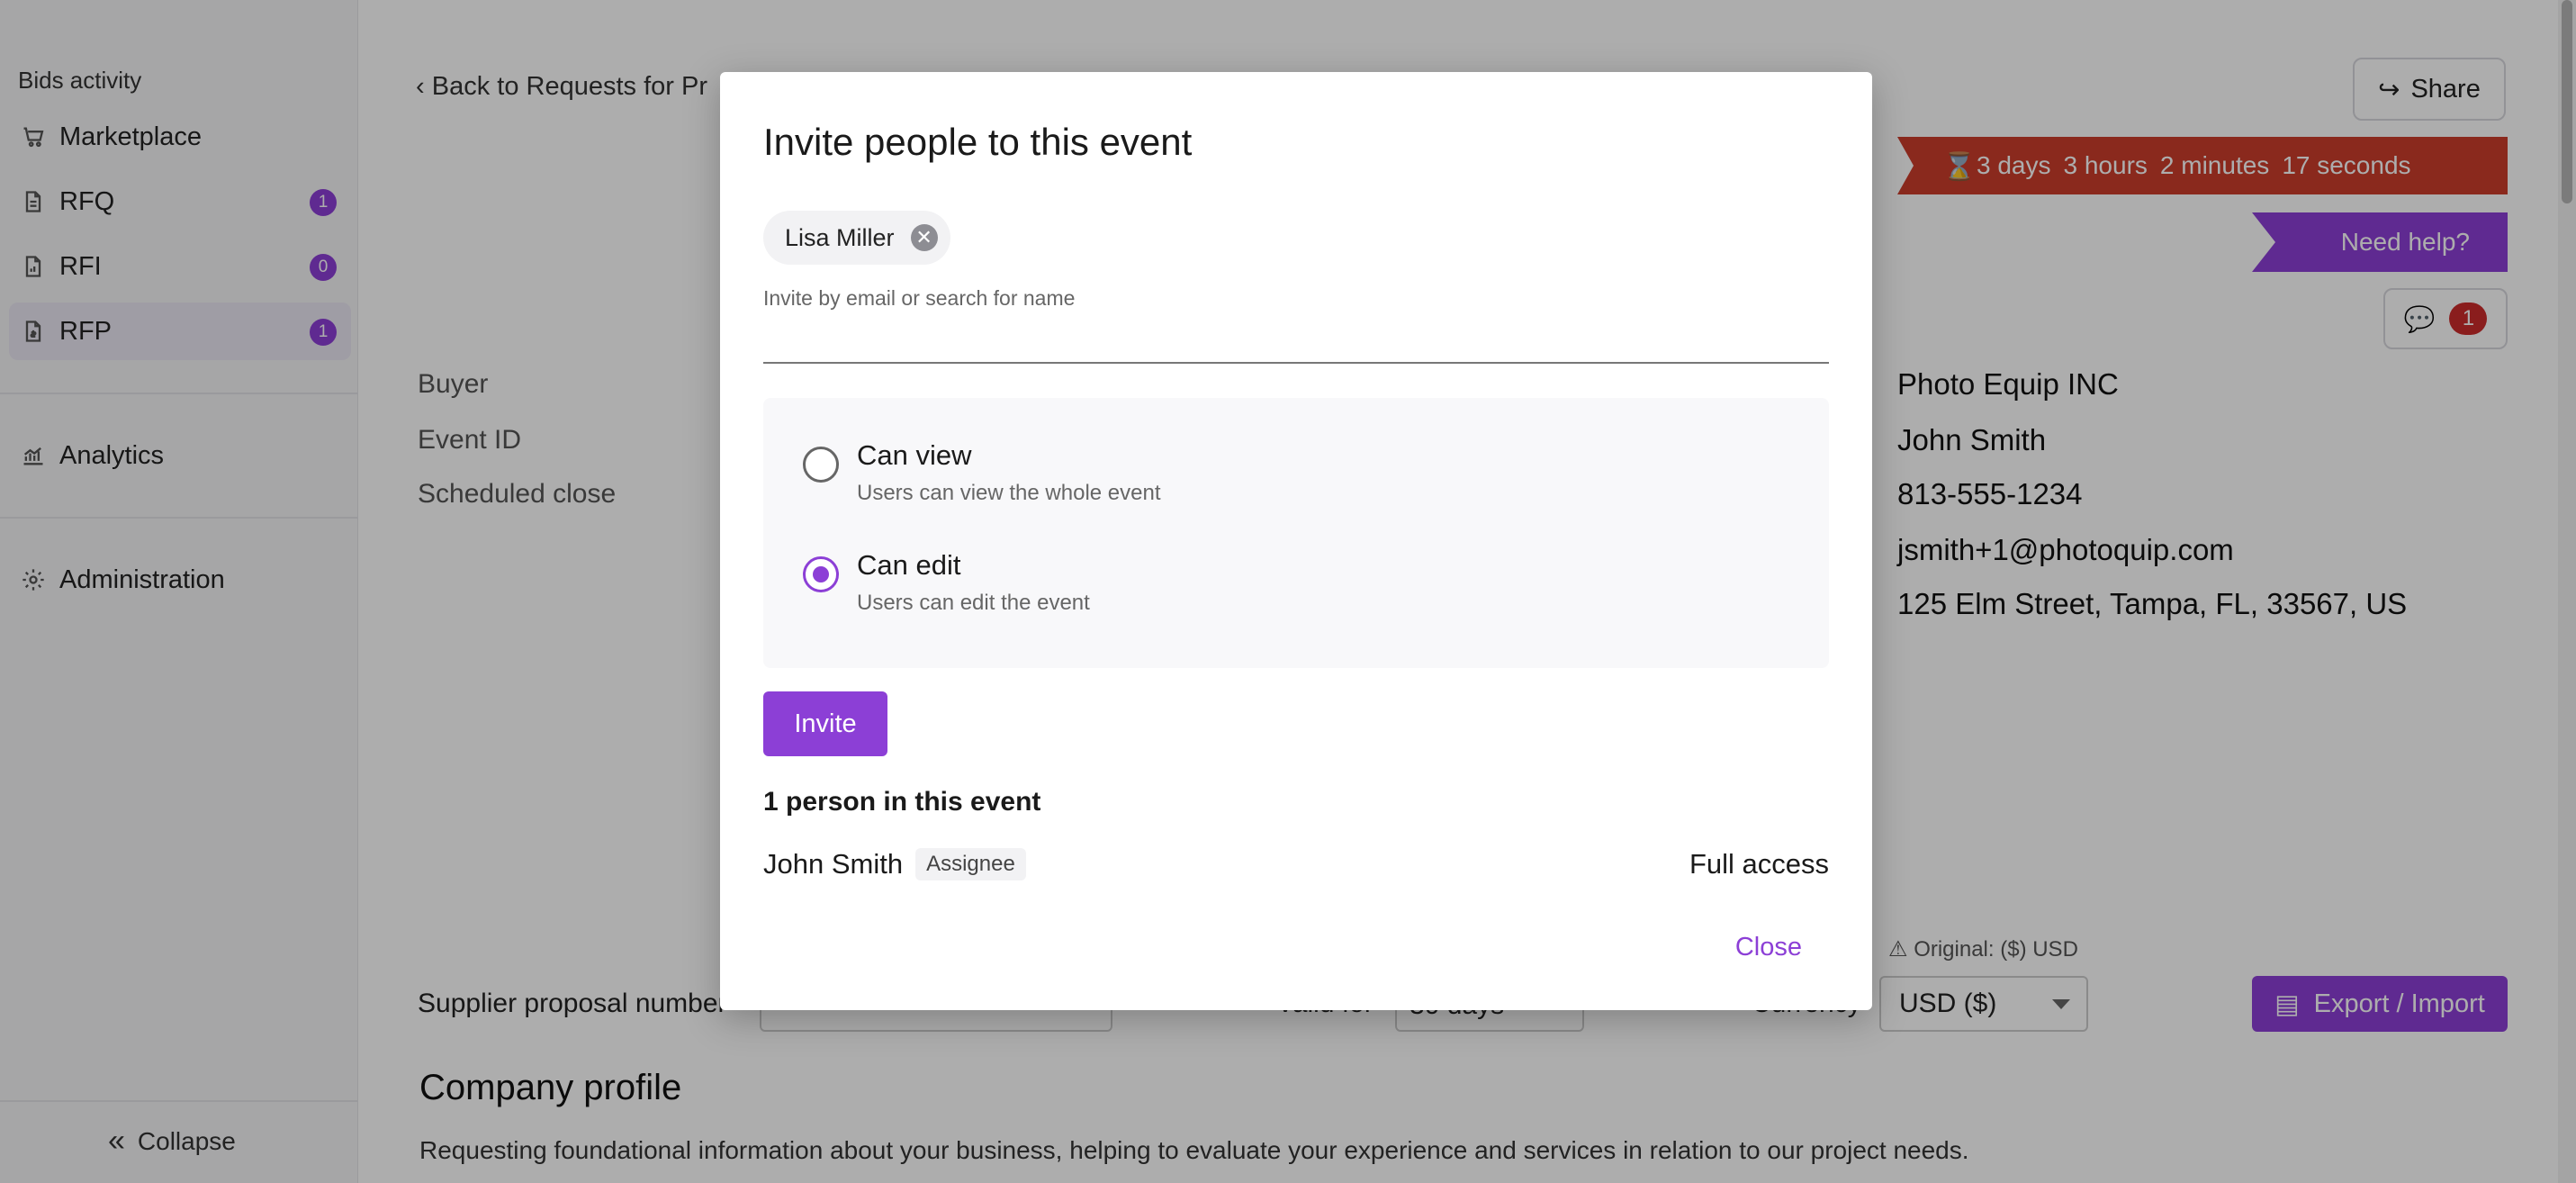 The height and width of the screenshot is (1183, 2576). What do you see at coordinates (914, 455) in the screenshot?
I see `option-title: Can view` at bounding box center [914, 455].